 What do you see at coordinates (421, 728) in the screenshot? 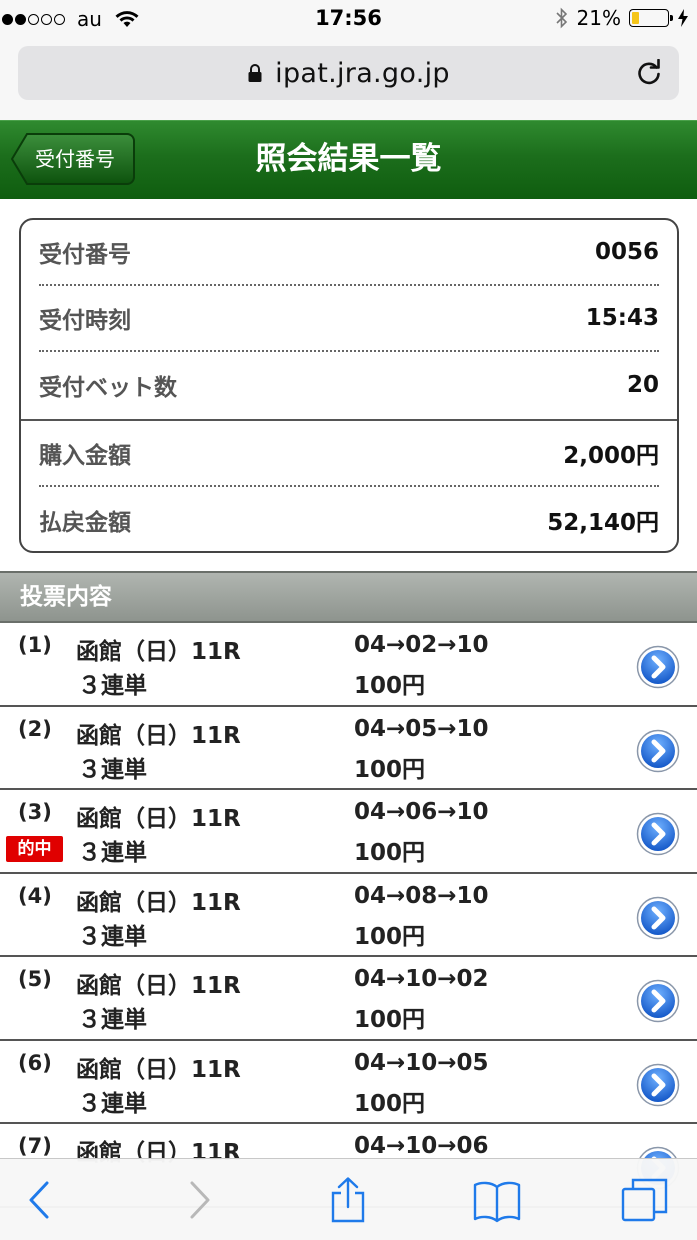
I see `bet-combination: 04→05→10` at bounding box center [421, 728].